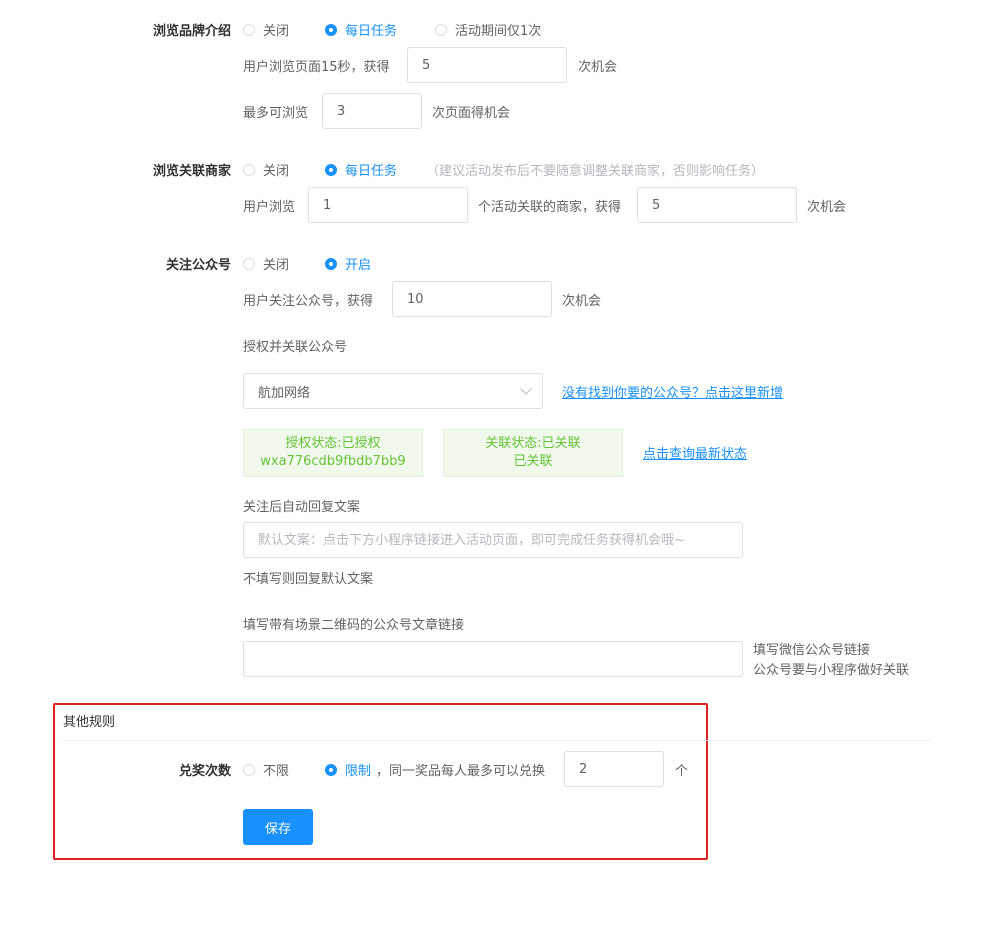  What do you see at coordinates (533, 453) in the screenshot?
I see `link-status-badge: 关联状态:已关联 已关联` at bounding box center [533, 453].